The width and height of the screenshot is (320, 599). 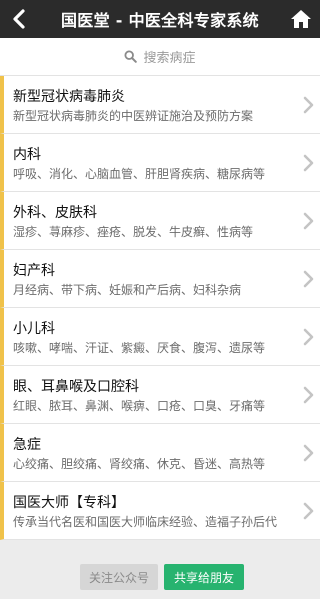 What do you see at coordinates (139, 464) in the screenshot?
I see `category-desc: 心绞痛、胆绞痛、肾绞痛、休克、昏迷、高热等` at bounding box center [139, 464].